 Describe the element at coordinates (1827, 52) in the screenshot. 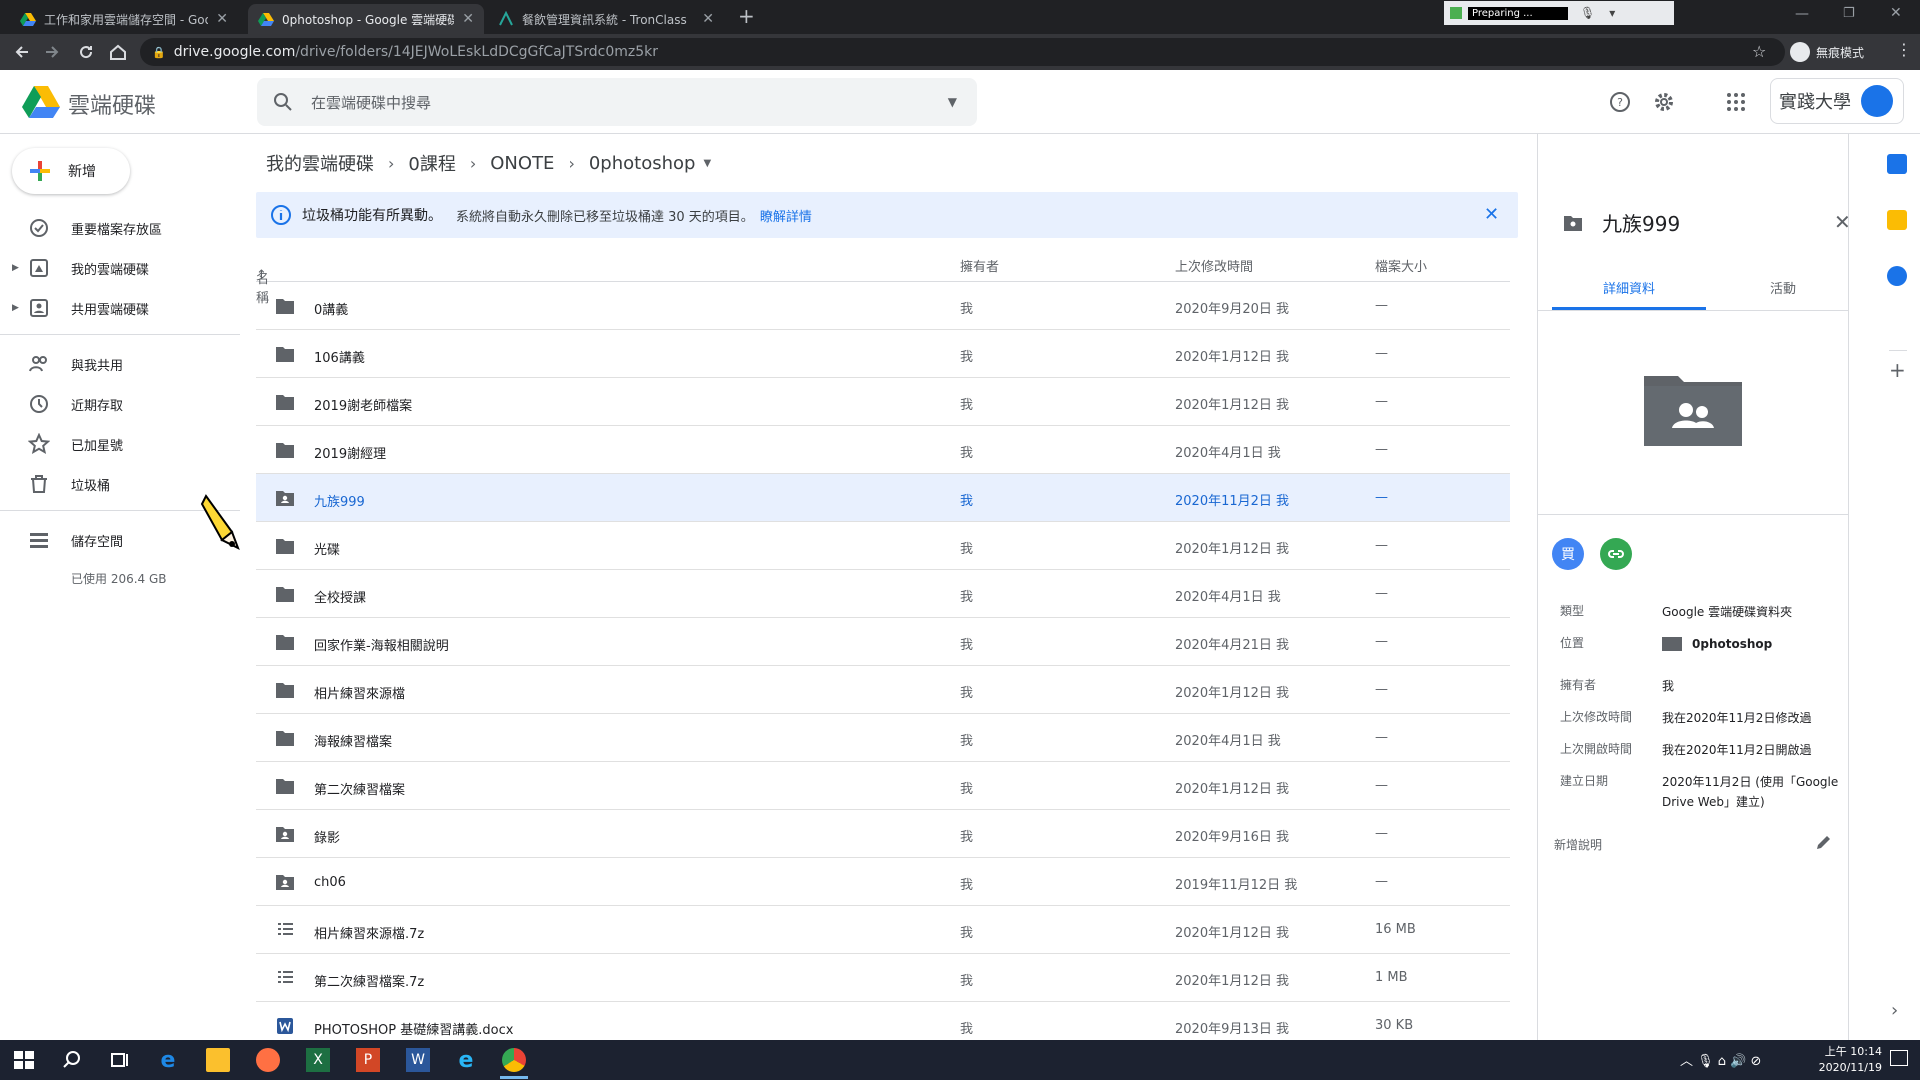

I see `incognito-badge: 無痕模式` at that location.